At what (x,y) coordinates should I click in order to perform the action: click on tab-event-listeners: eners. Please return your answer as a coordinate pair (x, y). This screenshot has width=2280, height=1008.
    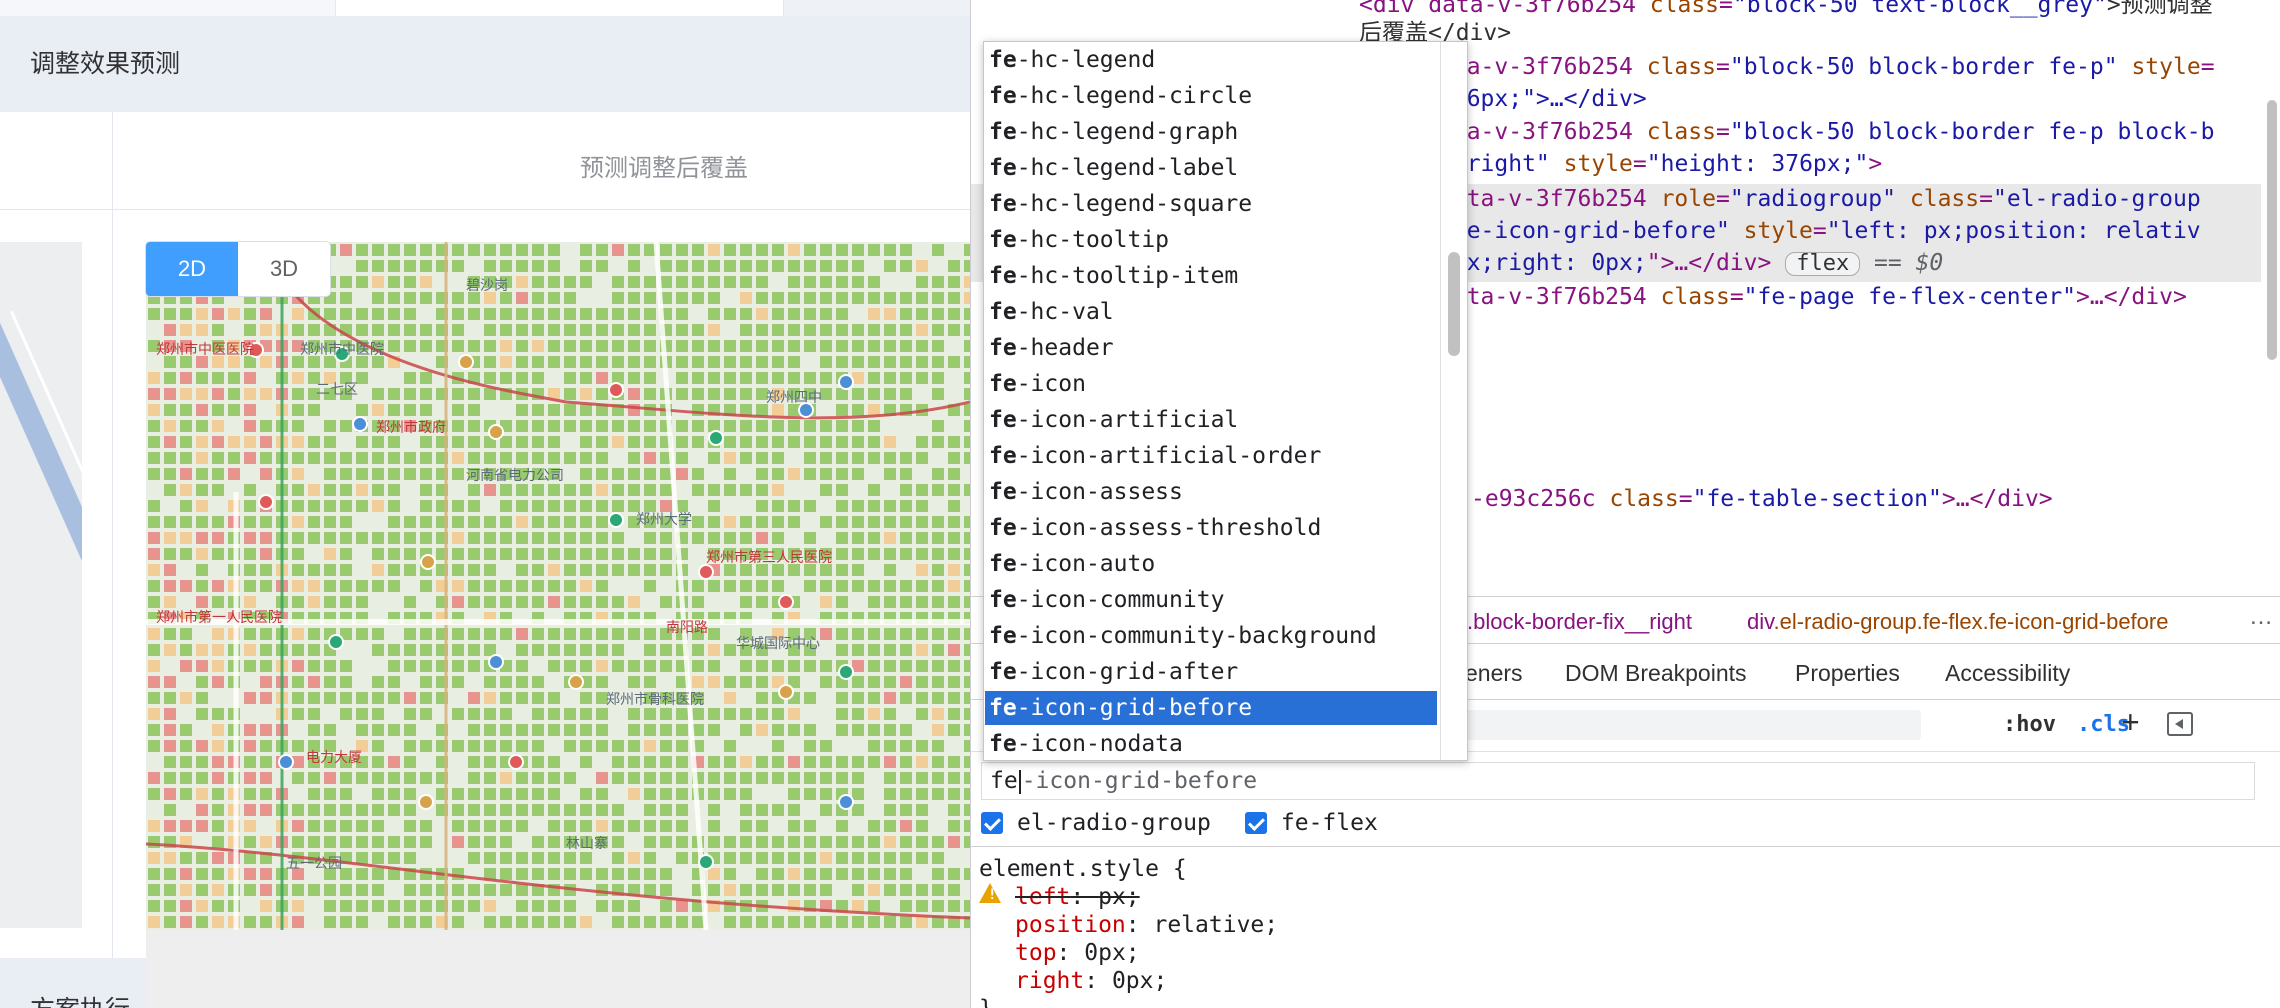
    Looking at the image, I should click on (1494, 673).